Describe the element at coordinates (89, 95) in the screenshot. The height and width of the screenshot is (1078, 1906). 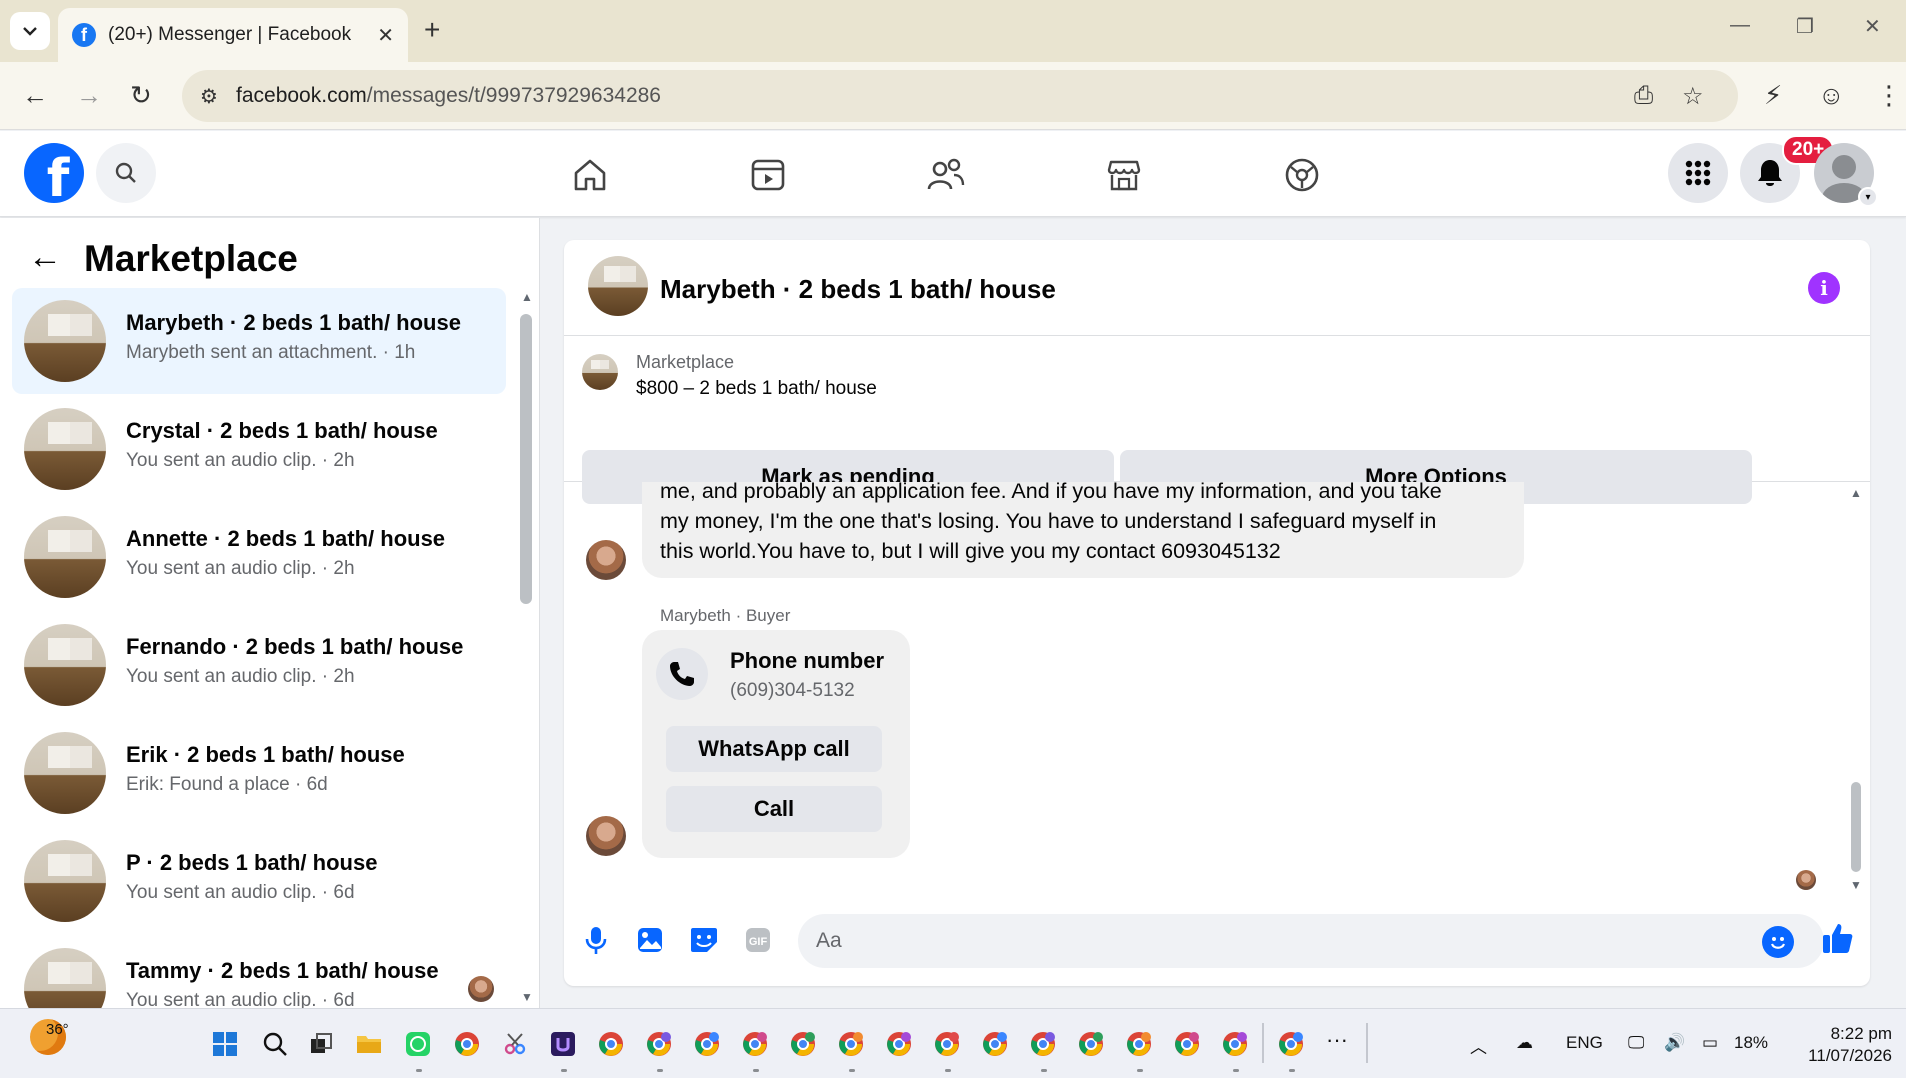
I see `forward-arrow-icon: →` at that location.